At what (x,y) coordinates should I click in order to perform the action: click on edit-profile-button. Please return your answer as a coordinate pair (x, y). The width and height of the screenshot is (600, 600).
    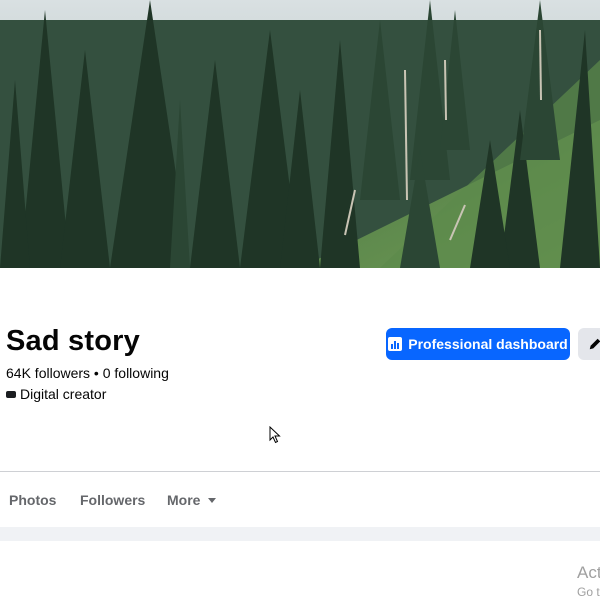
    Looking at the image, I should click on (589, 344).